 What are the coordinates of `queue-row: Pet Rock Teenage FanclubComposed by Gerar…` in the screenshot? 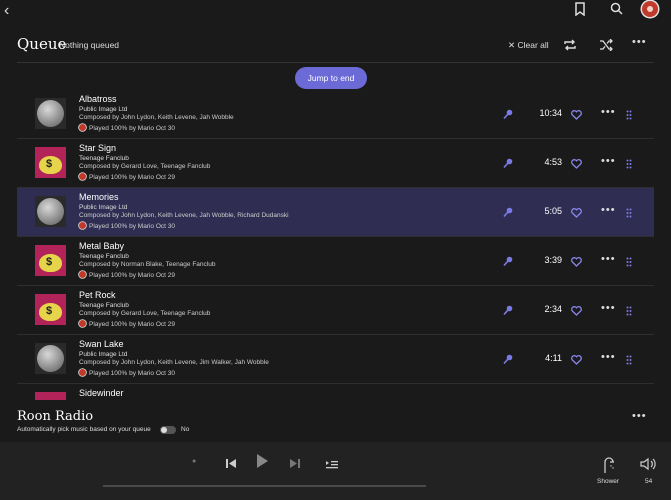 It's located at (335, 310).